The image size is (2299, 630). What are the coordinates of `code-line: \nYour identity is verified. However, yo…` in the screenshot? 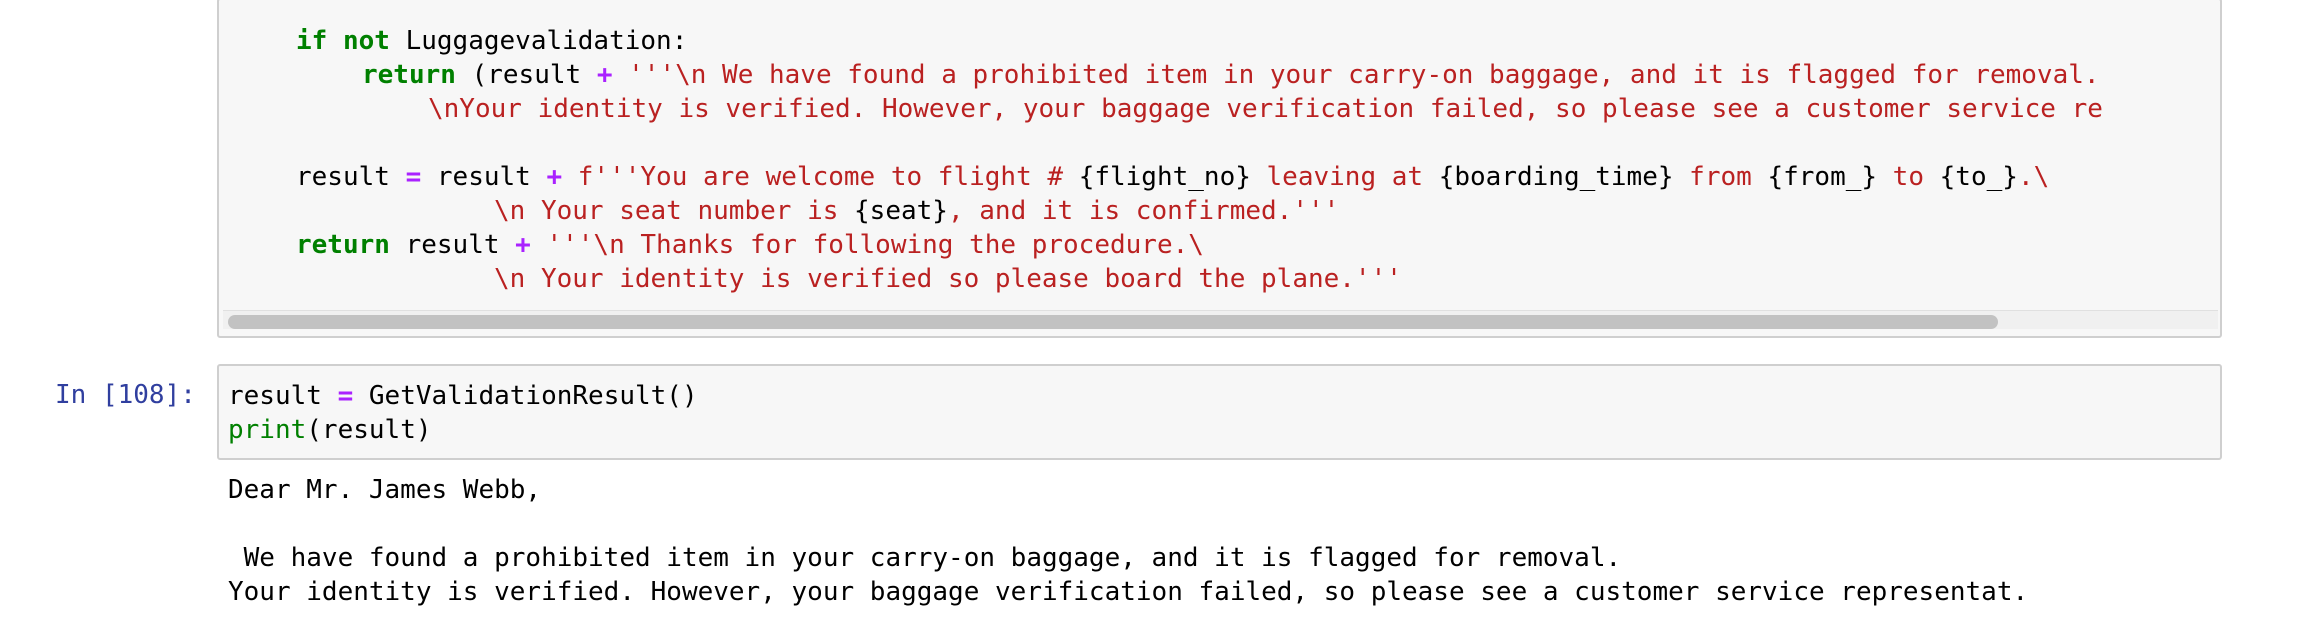 It's located at (1265, 109).